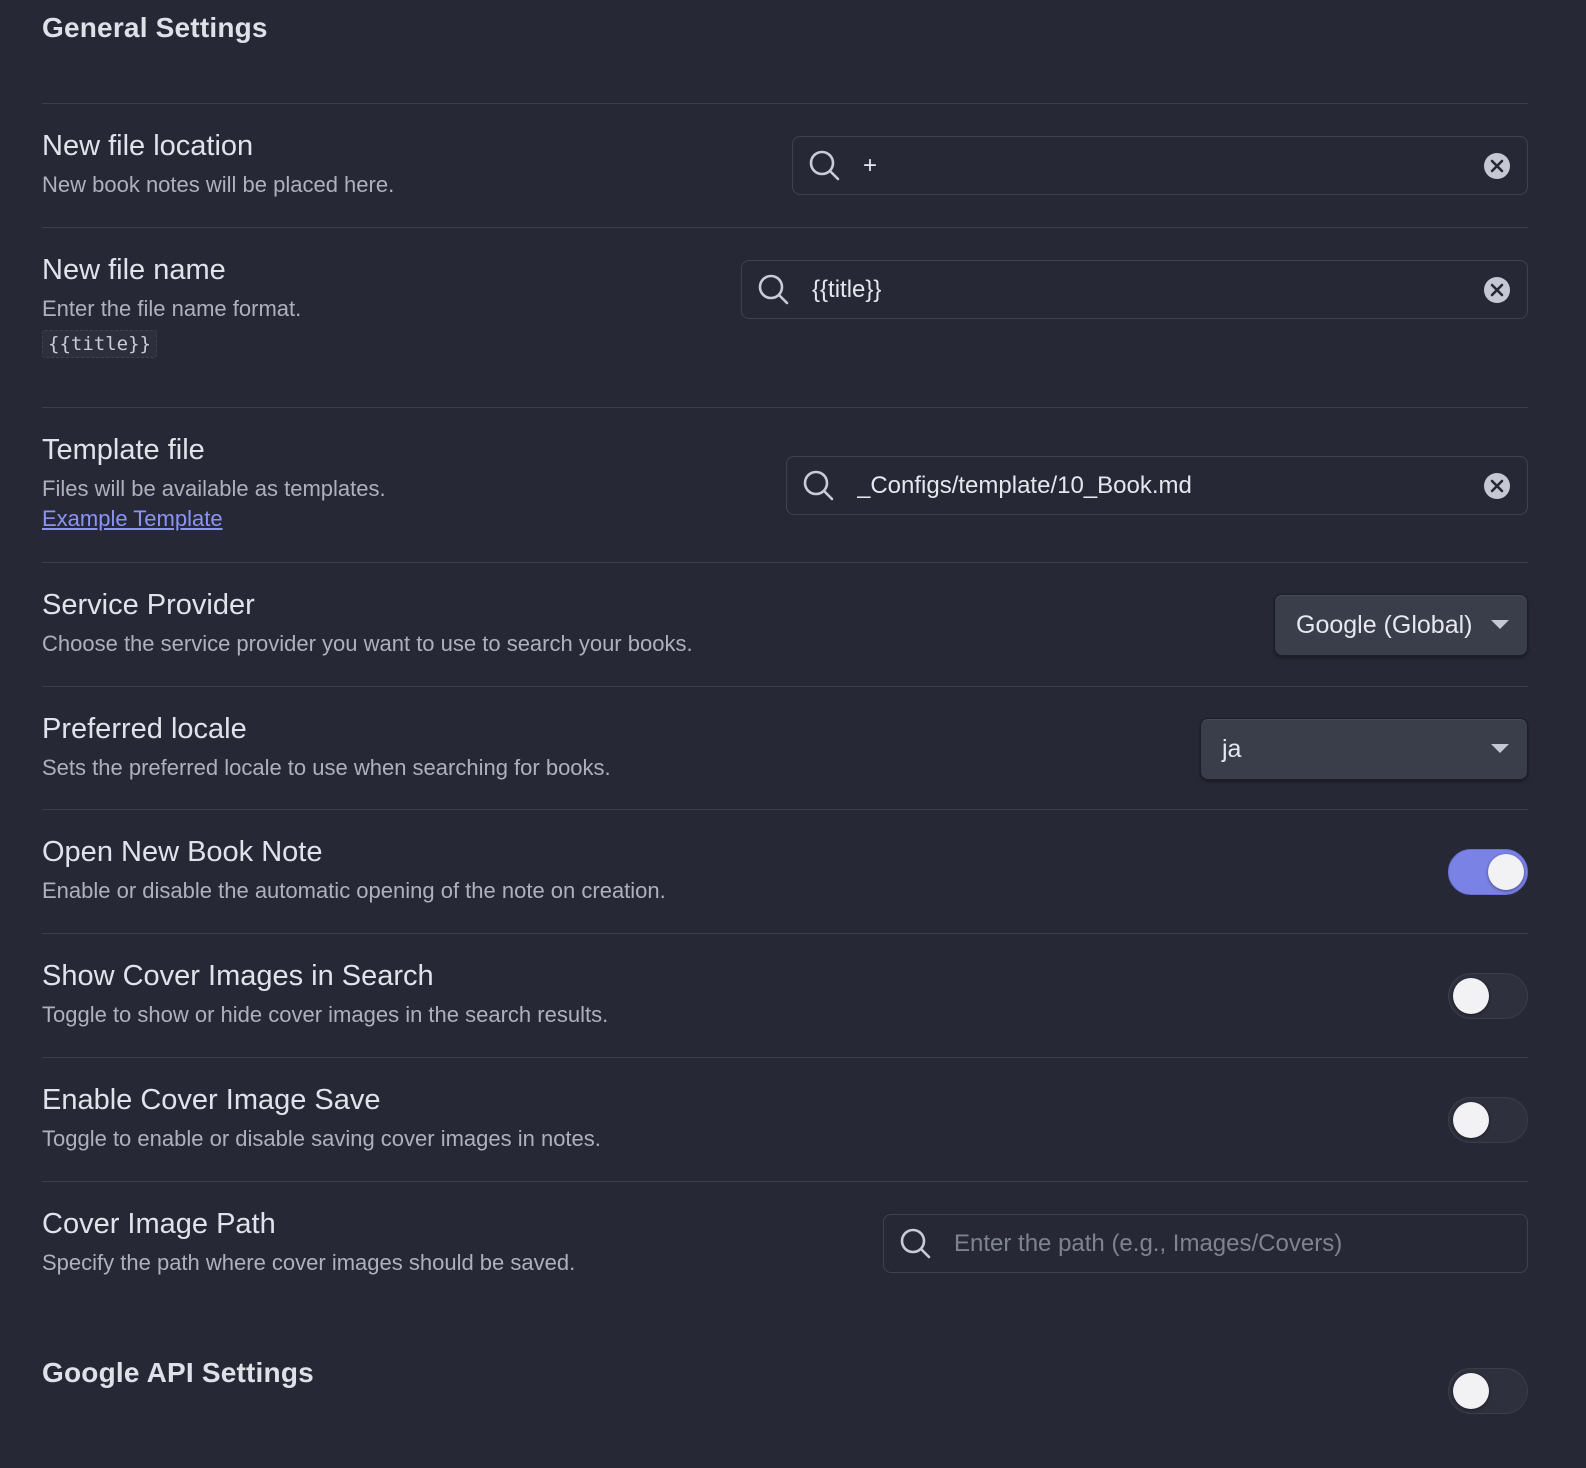 The width and height of the screenshot is (1586, 1468). Describe the element at coordinates (1384, 624) in the screenshot. I see `dropdown-selected-value: Google (Global)` at that location.